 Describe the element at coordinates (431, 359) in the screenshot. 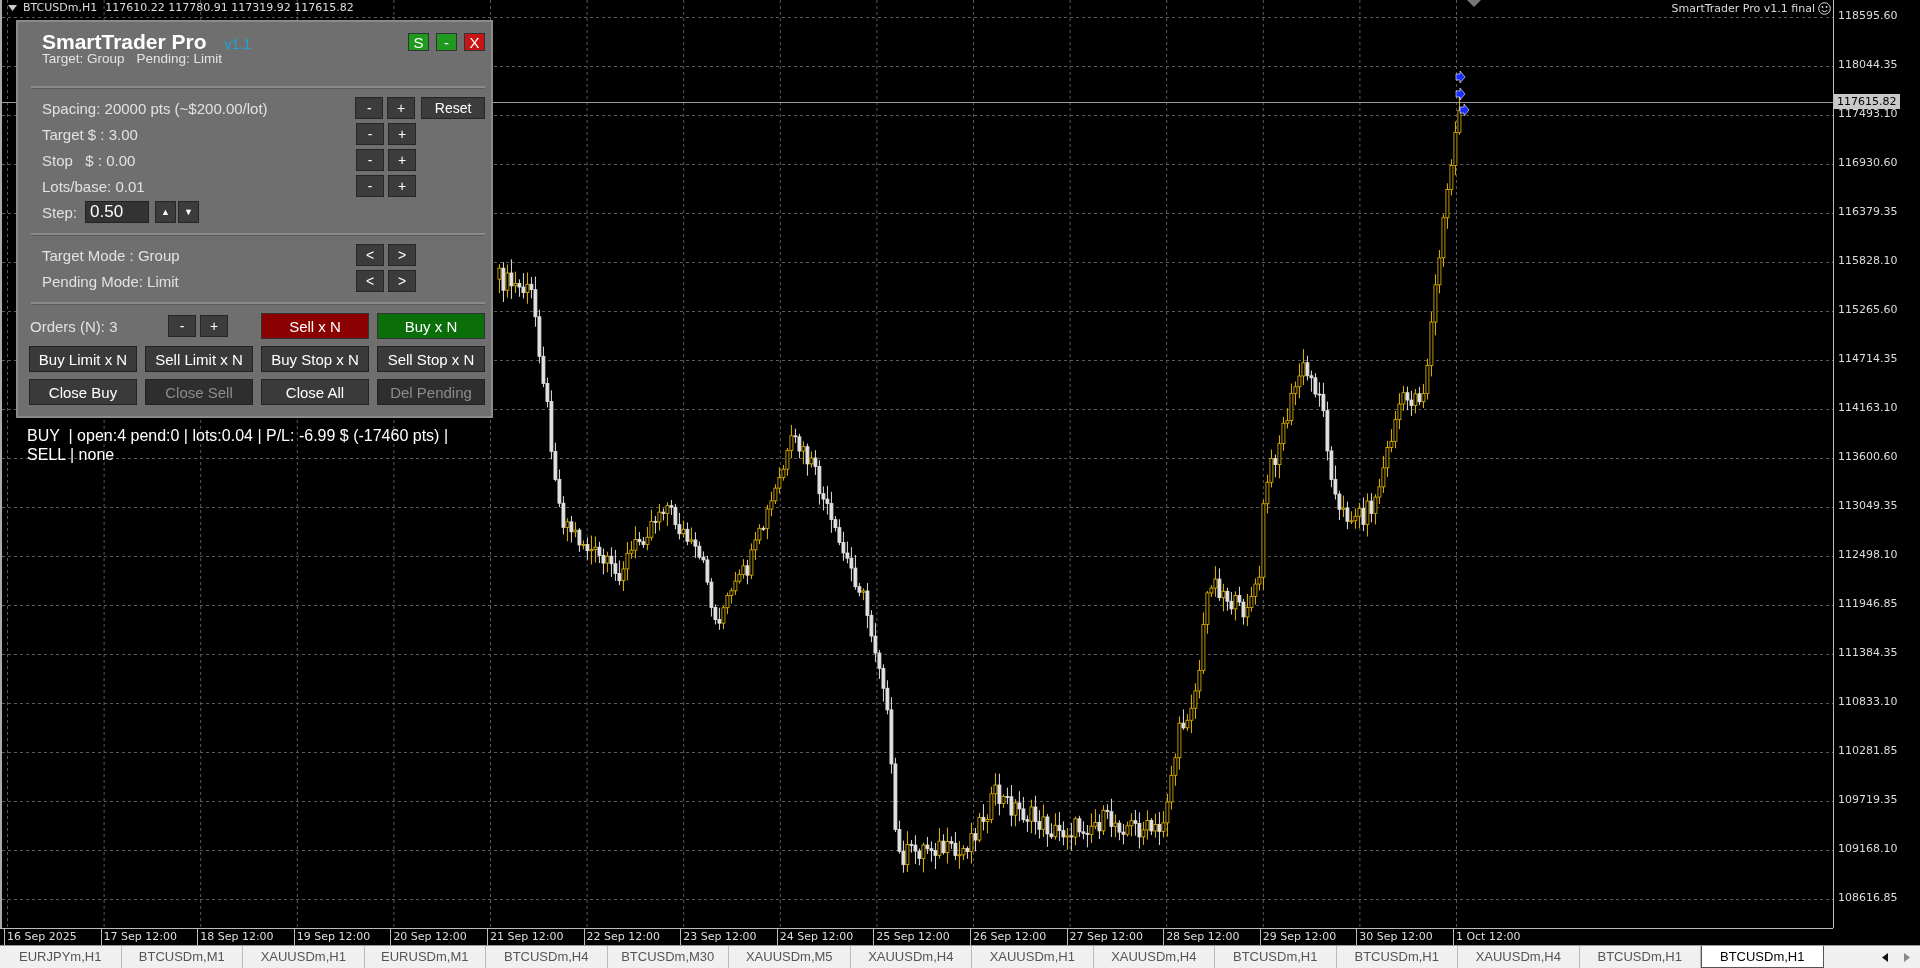

I see `order-button: Sell Stop x N` at that location.